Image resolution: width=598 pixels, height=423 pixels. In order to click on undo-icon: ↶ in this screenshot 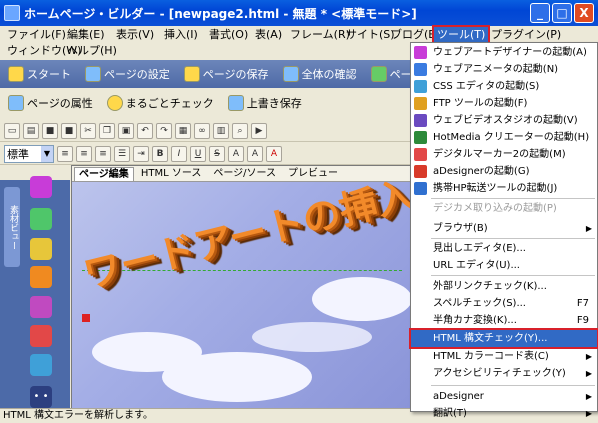, I will do `click(145, 130)`.